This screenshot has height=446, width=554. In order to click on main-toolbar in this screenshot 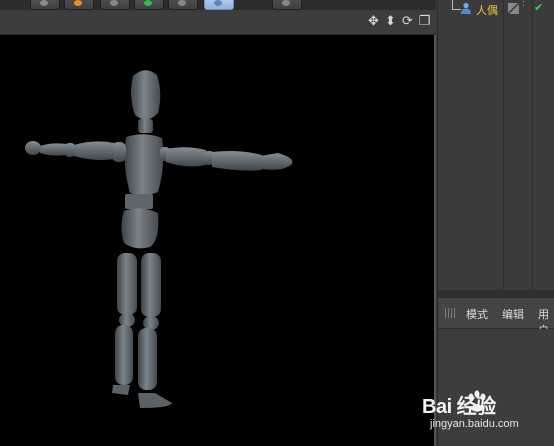, I will do `click(218, 5)`.